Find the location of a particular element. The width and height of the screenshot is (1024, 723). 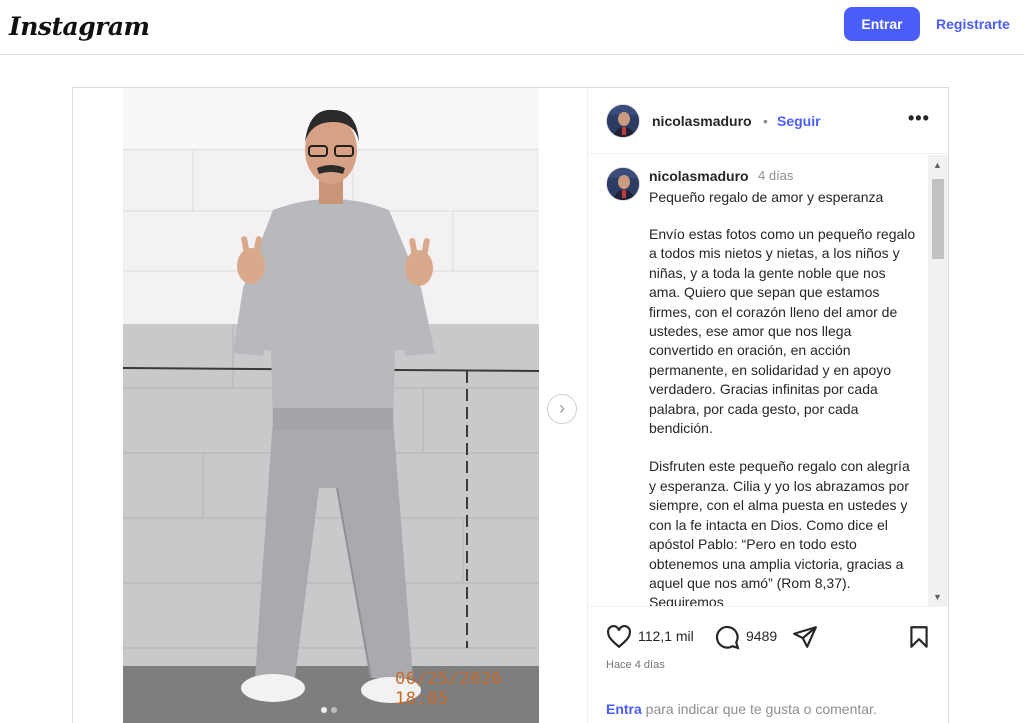

bookmark-icon is located at coordinates (919, 639).